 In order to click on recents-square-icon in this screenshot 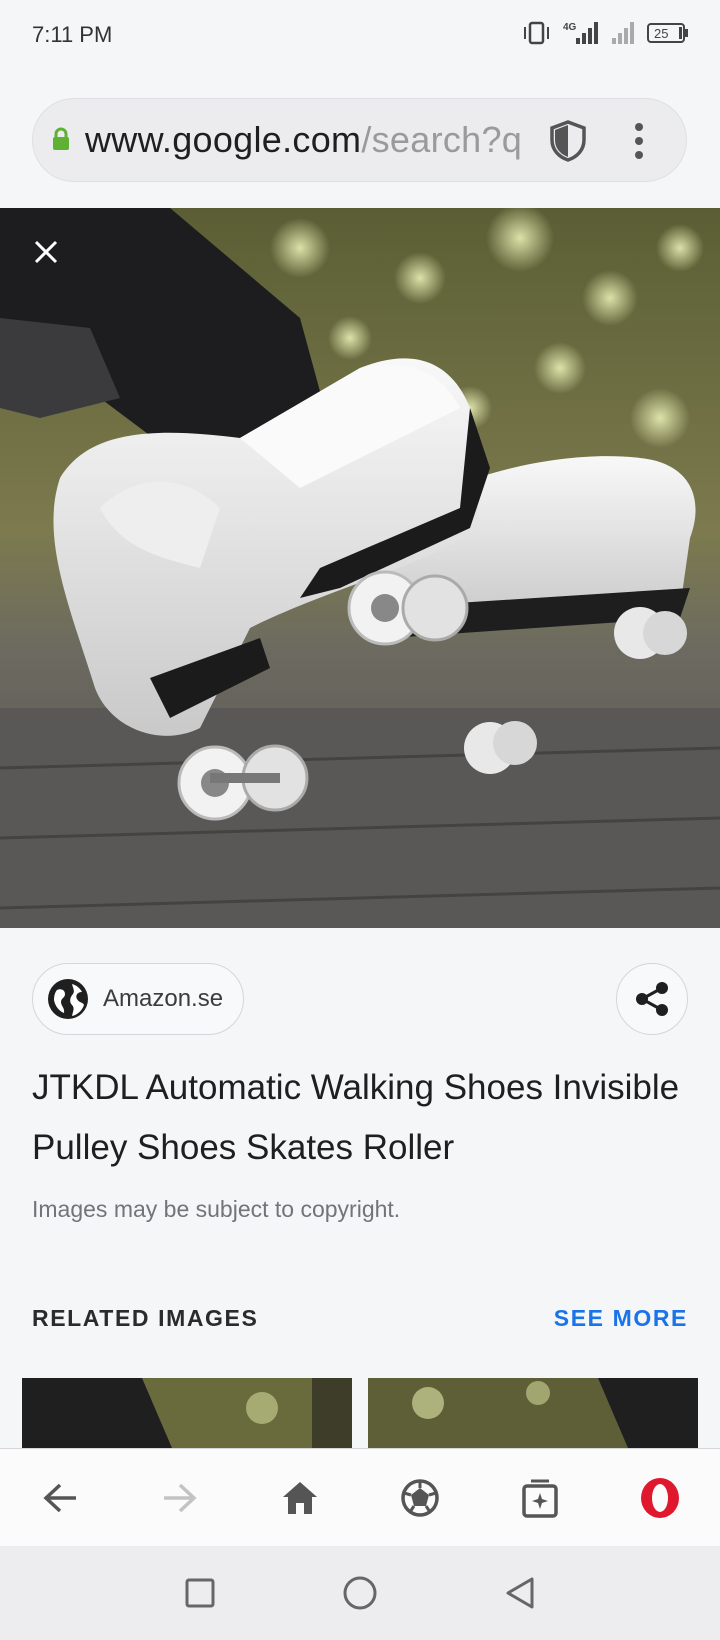, I will do `click(200, 1593)`.